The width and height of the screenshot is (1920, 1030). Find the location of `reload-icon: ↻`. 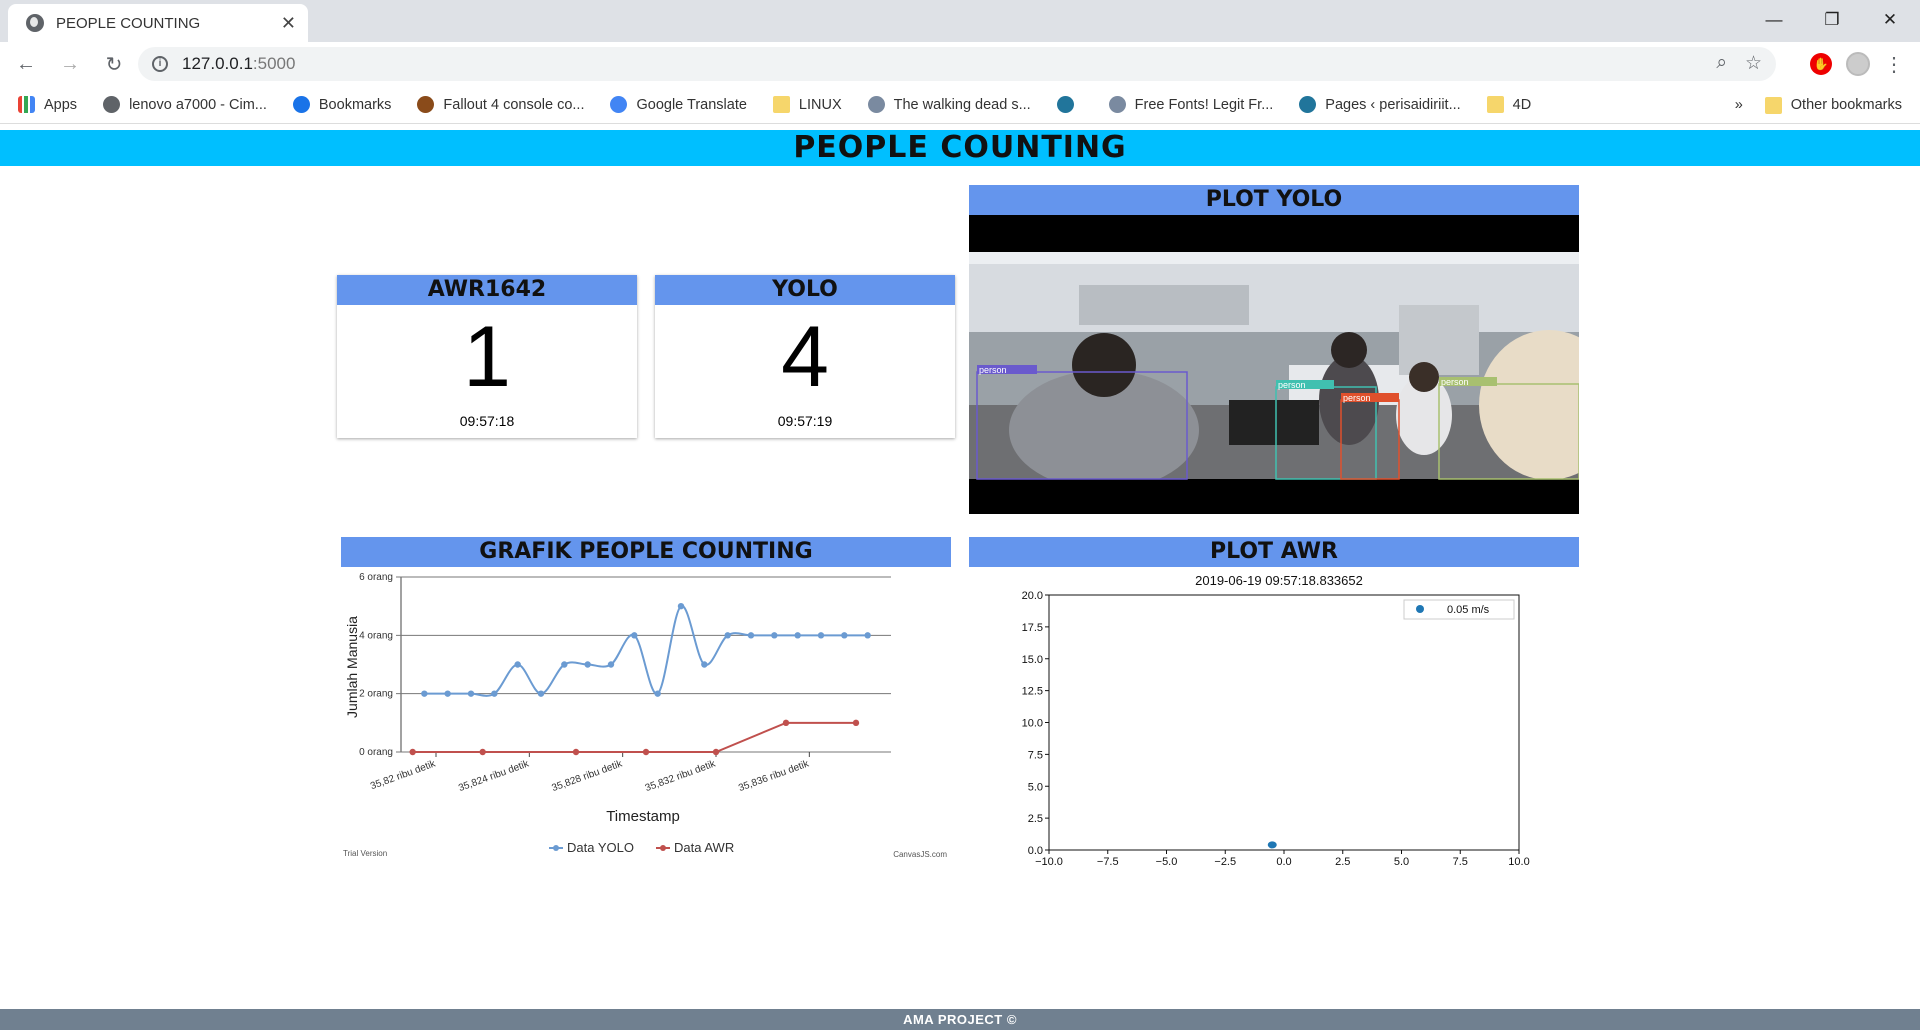

reload-icon: ↻ is located at coordinates (114, 64).